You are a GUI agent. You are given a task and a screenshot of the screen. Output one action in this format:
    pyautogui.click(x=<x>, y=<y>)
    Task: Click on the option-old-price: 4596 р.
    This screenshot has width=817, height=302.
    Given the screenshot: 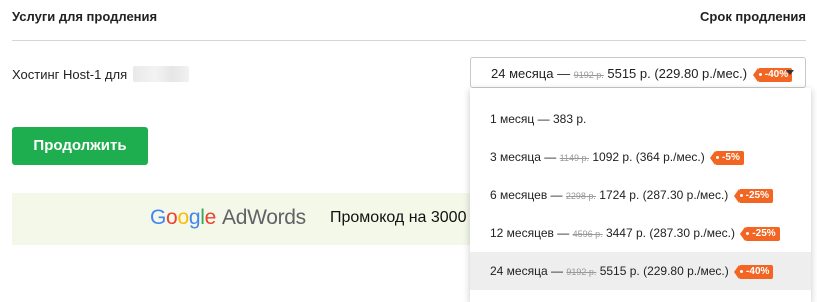 What is the action you would take?
    pyautogui.click(x=587, y=234)
    